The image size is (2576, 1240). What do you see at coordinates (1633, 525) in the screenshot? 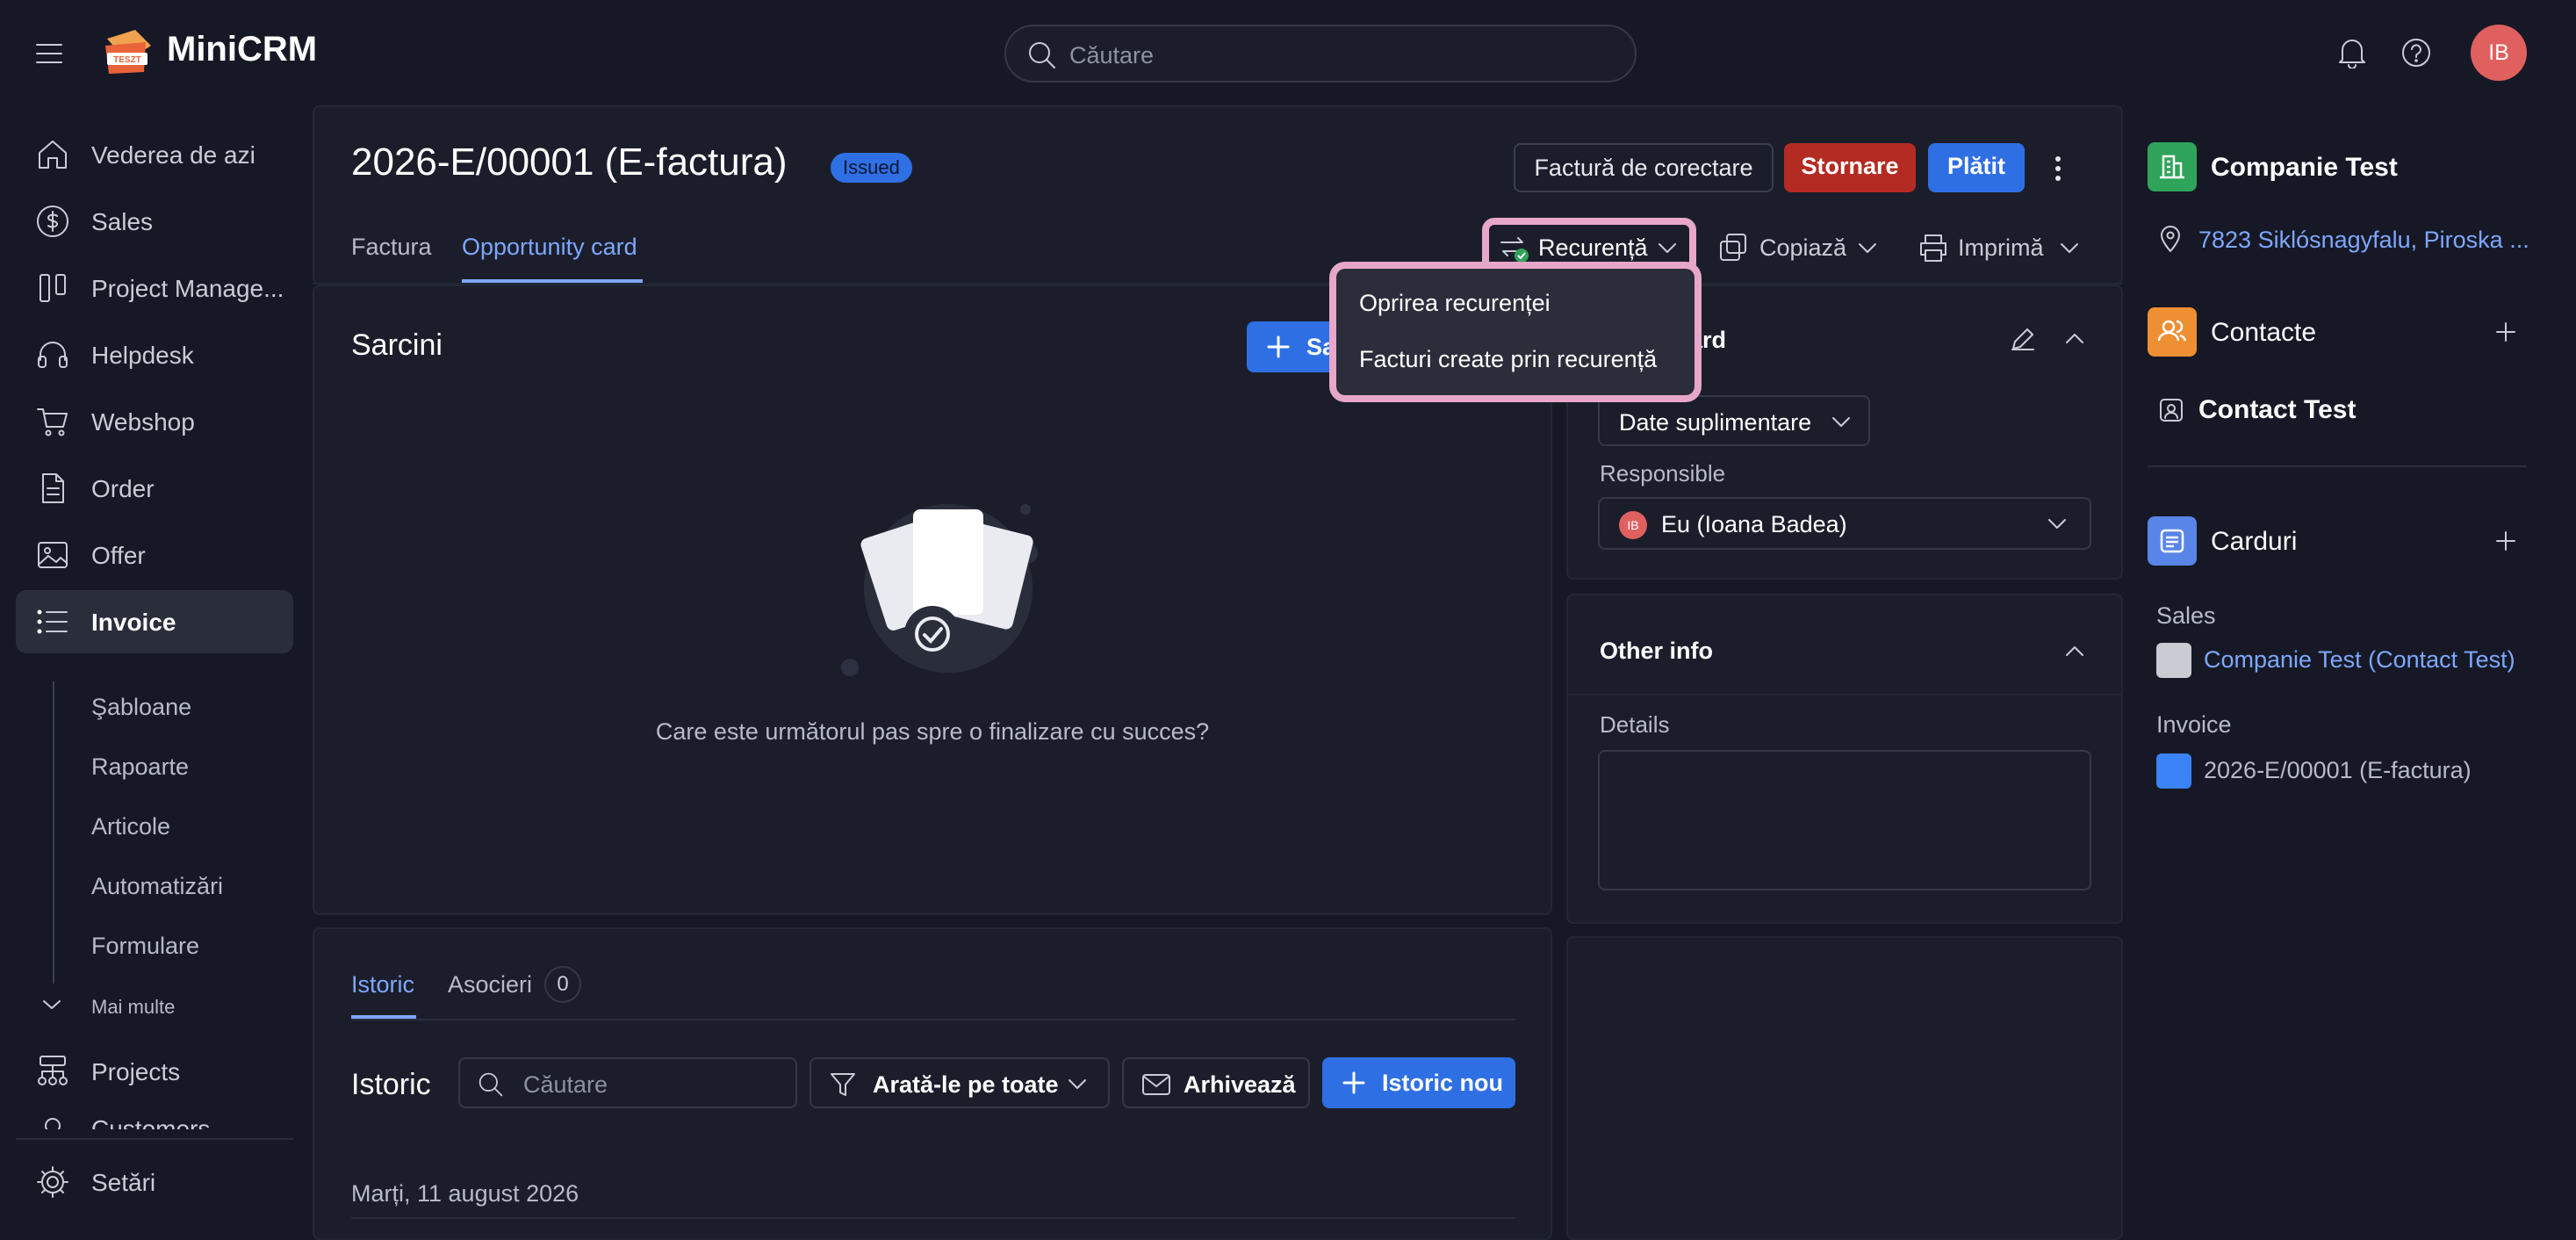
I see `responsible-avatar: IB` at bounding box center [1633, 525].